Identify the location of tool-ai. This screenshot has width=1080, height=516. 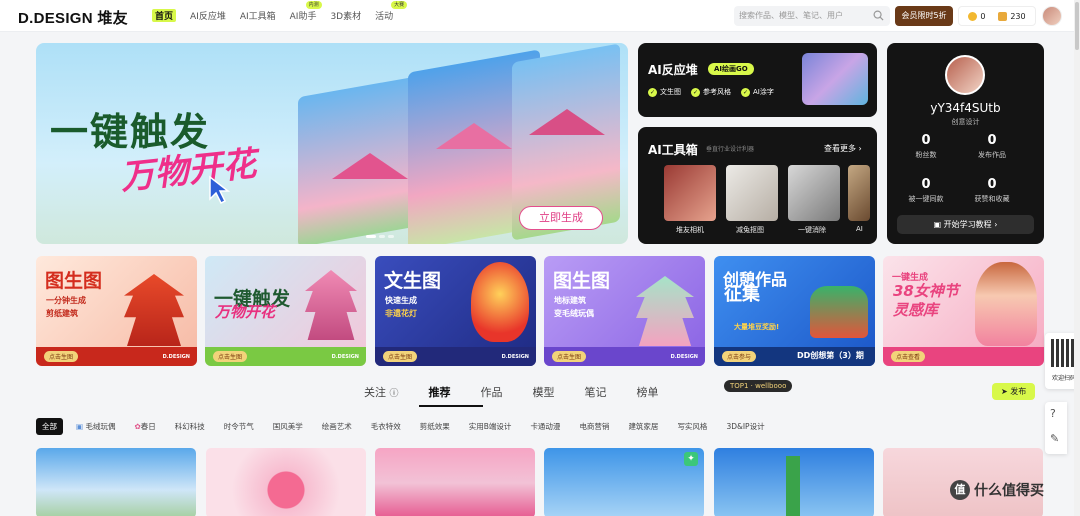
(859, 193).